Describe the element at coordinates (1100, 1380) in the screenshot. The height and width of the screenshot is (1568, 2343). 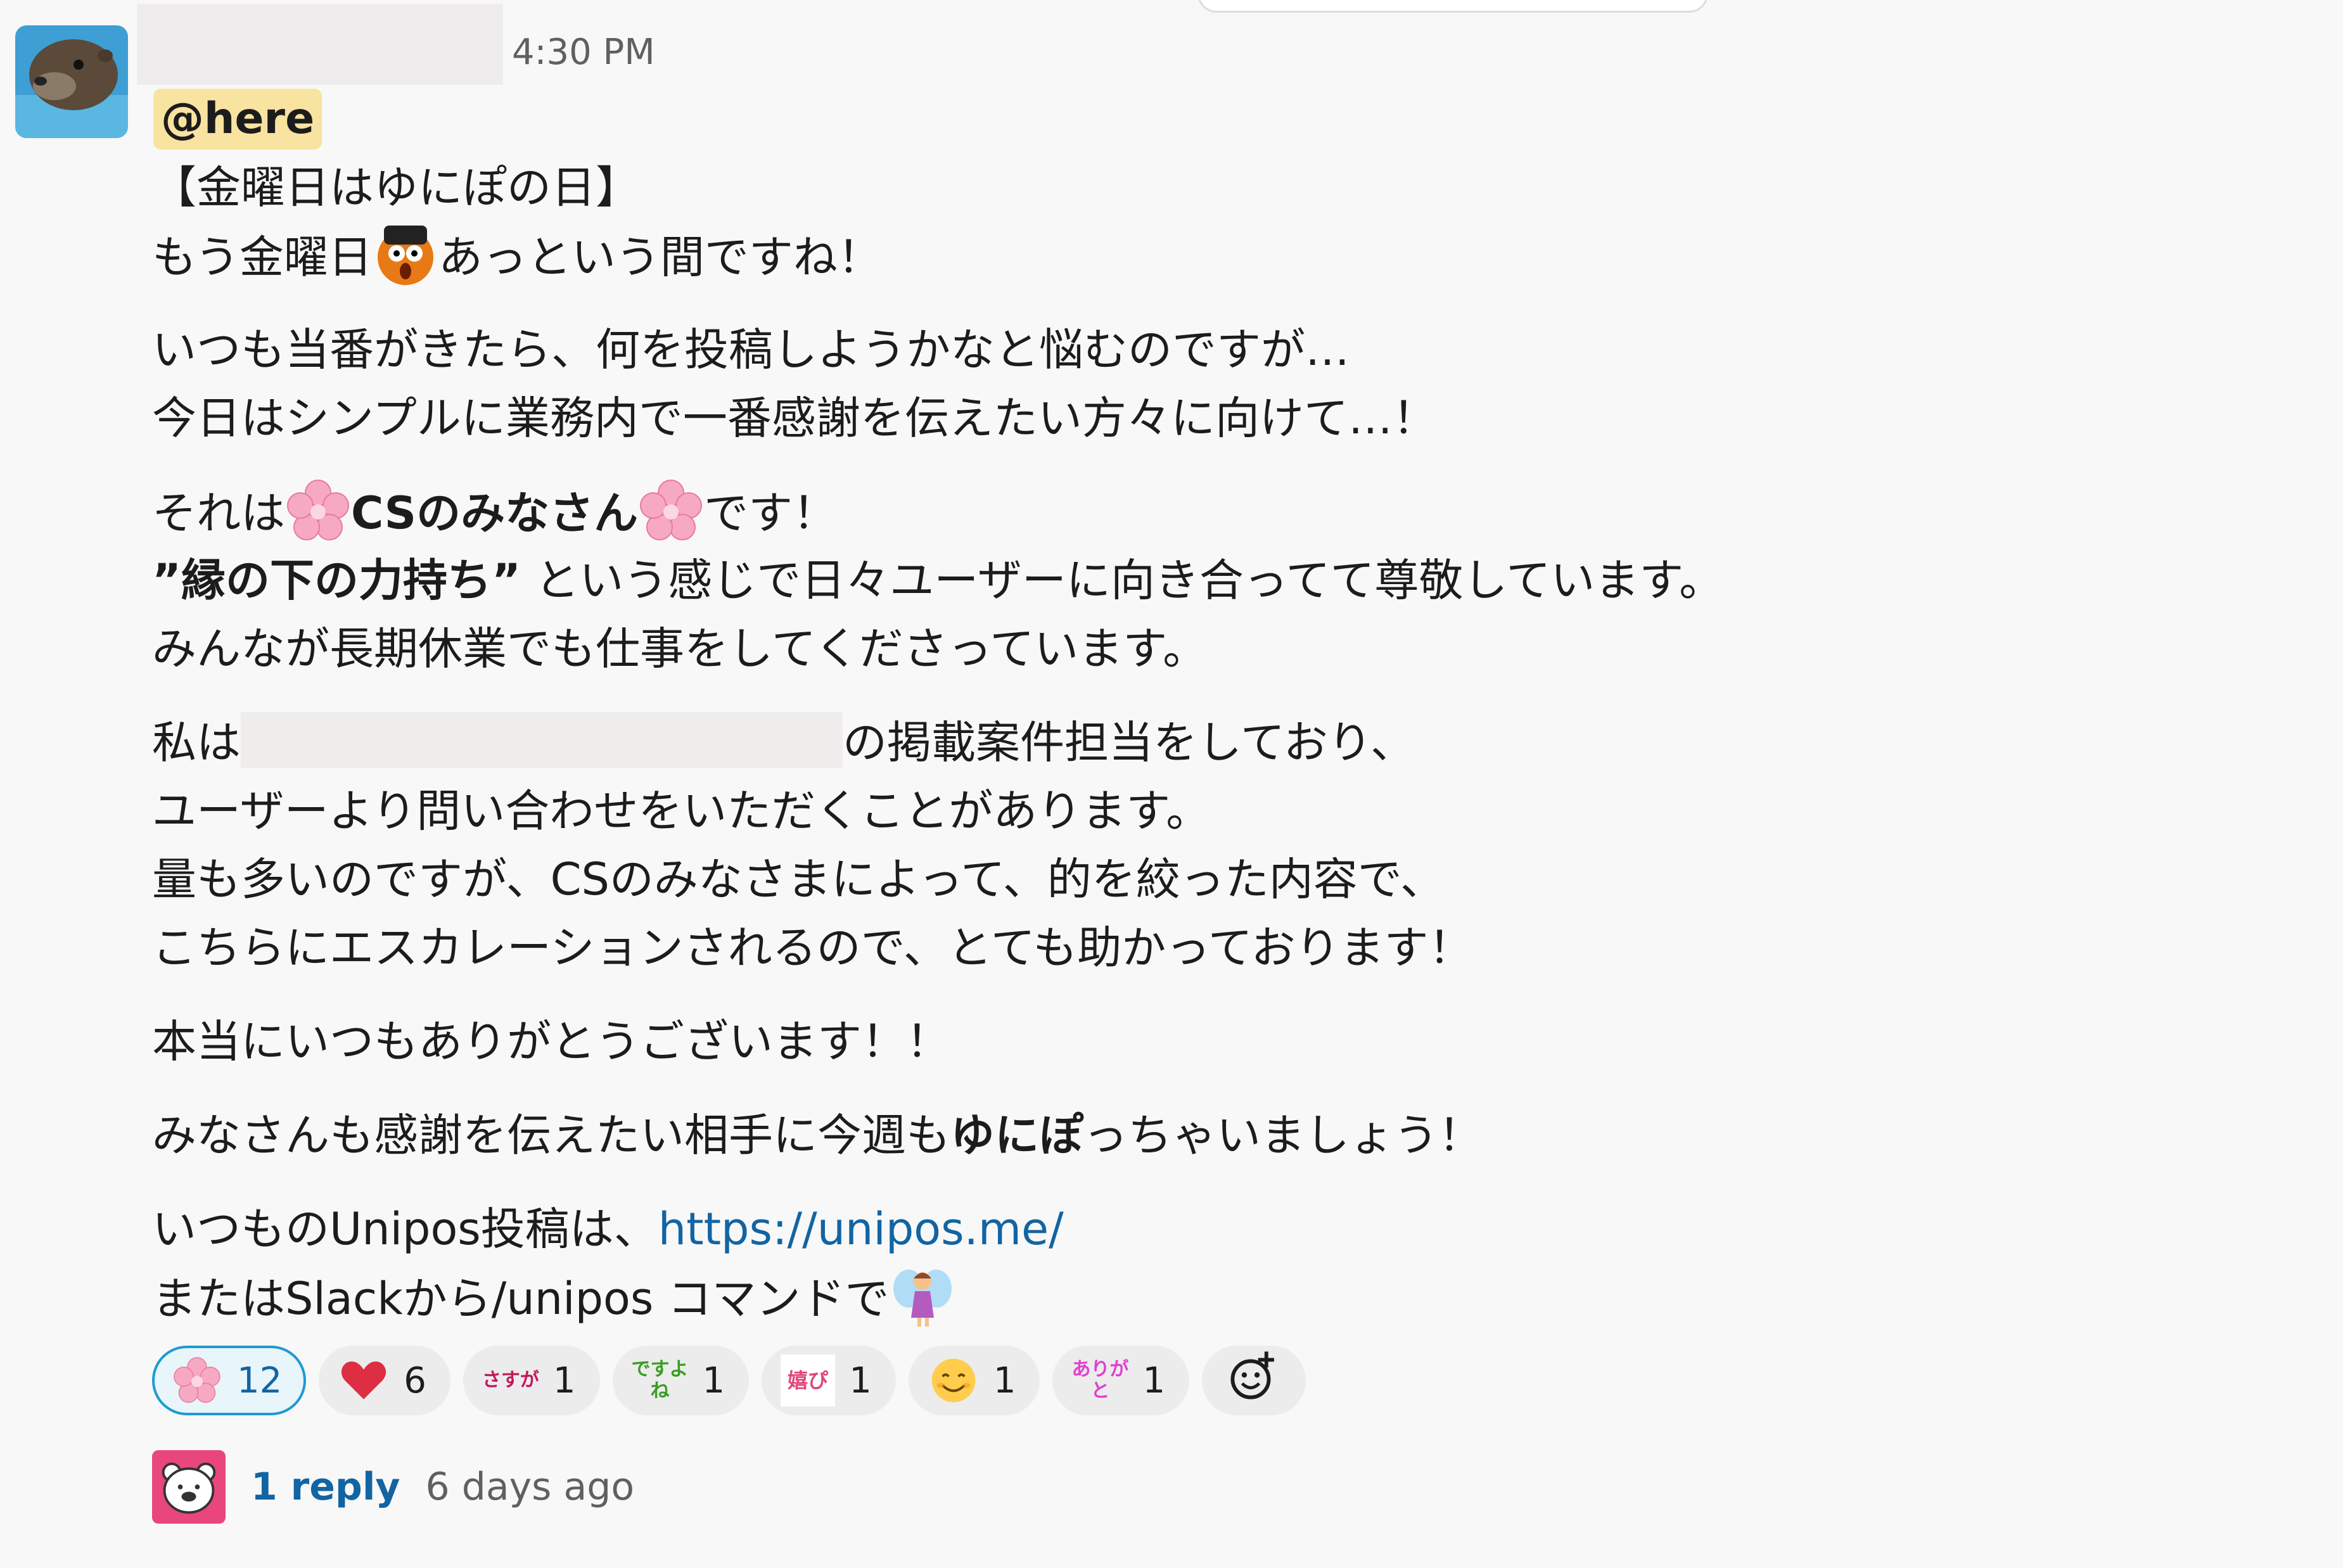
I see `arigato-emoji-icon: ありがと` at that location.